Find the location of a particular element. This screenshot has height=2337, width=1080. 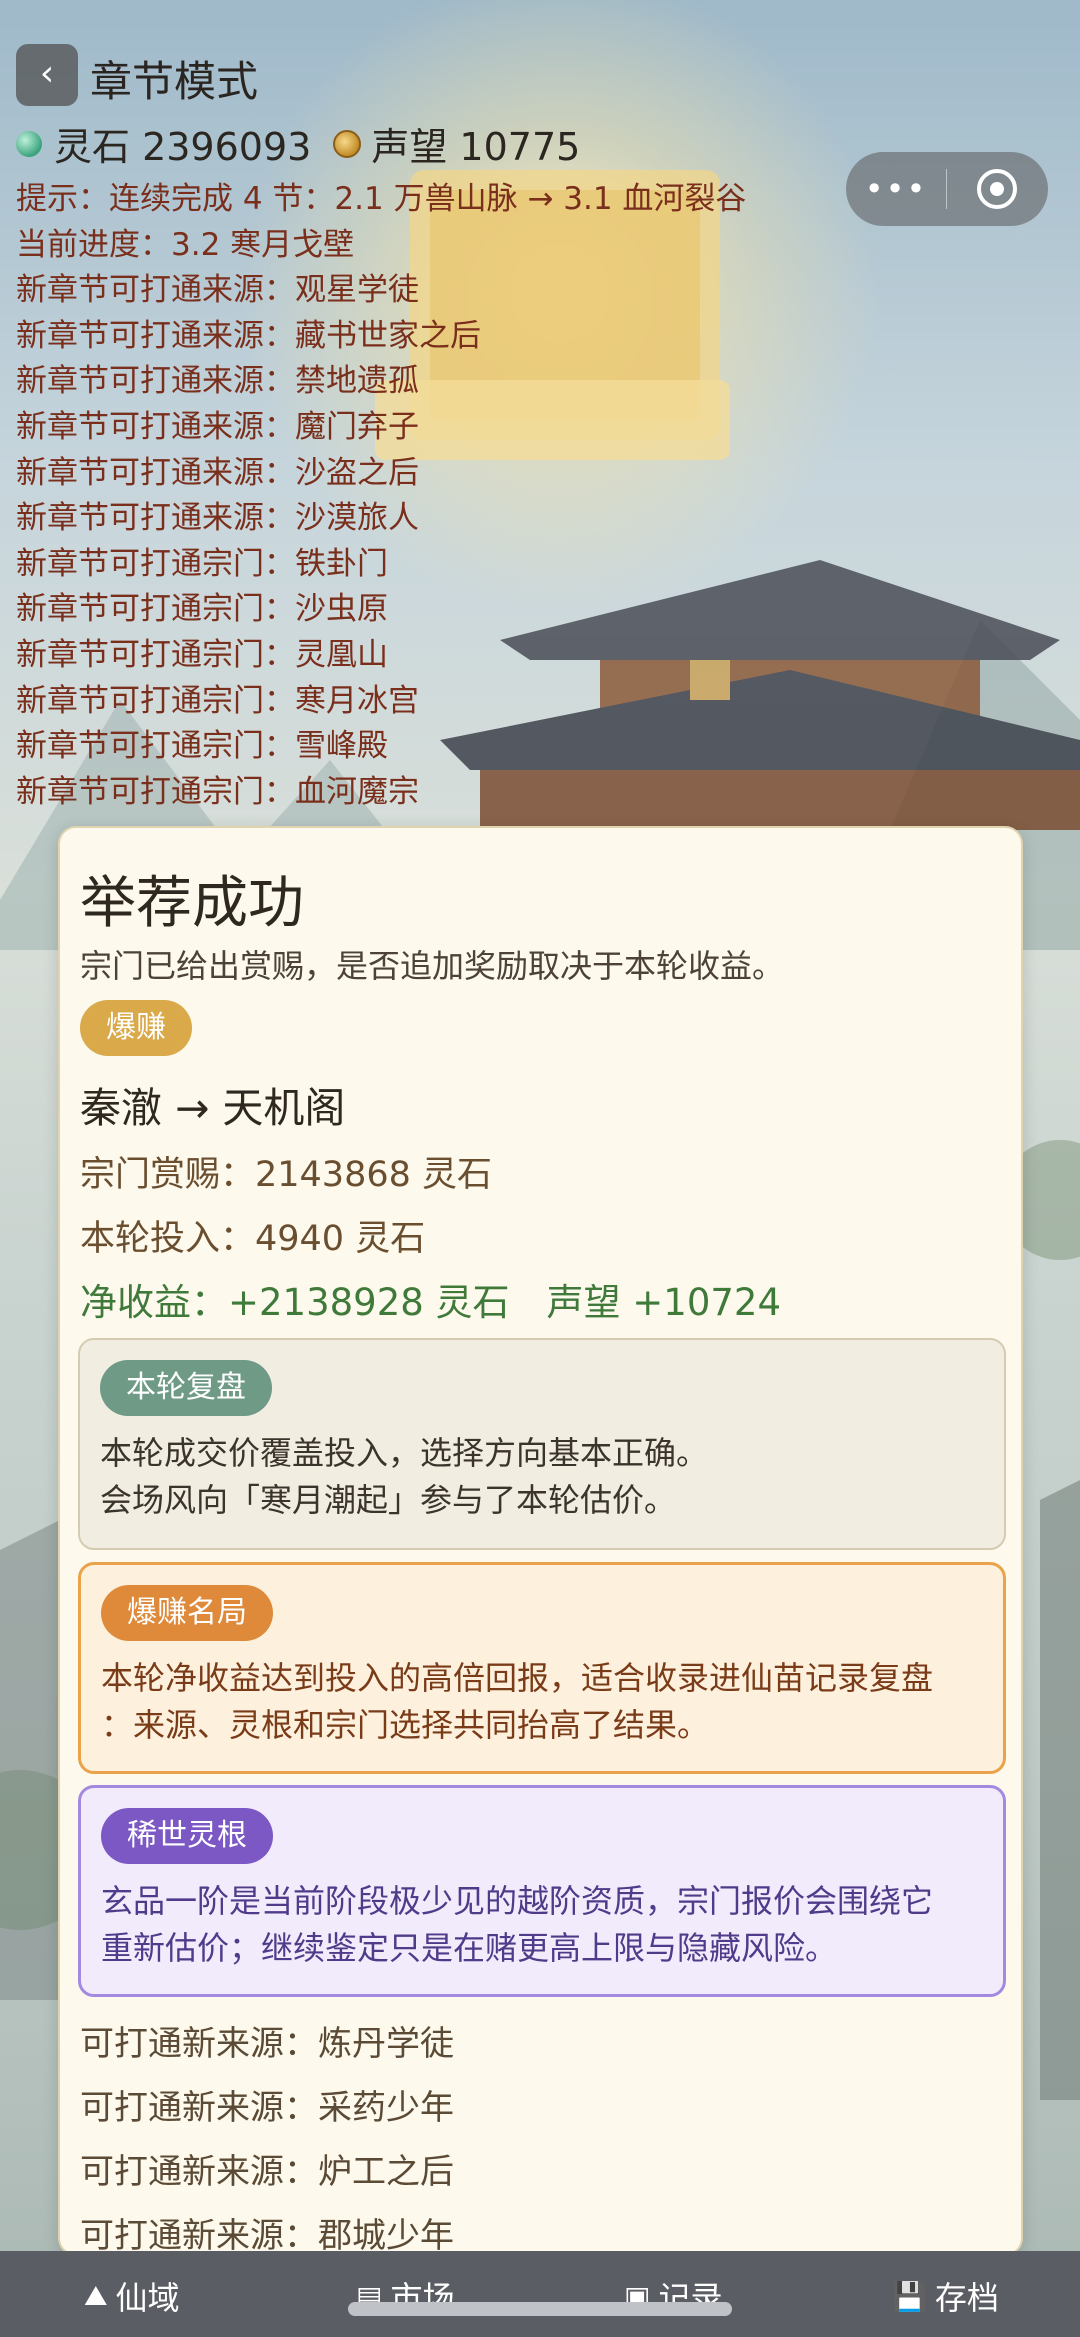

info-line: 新章节可打通宗门：寒月冰宫 is located at coordinates (217, 700).